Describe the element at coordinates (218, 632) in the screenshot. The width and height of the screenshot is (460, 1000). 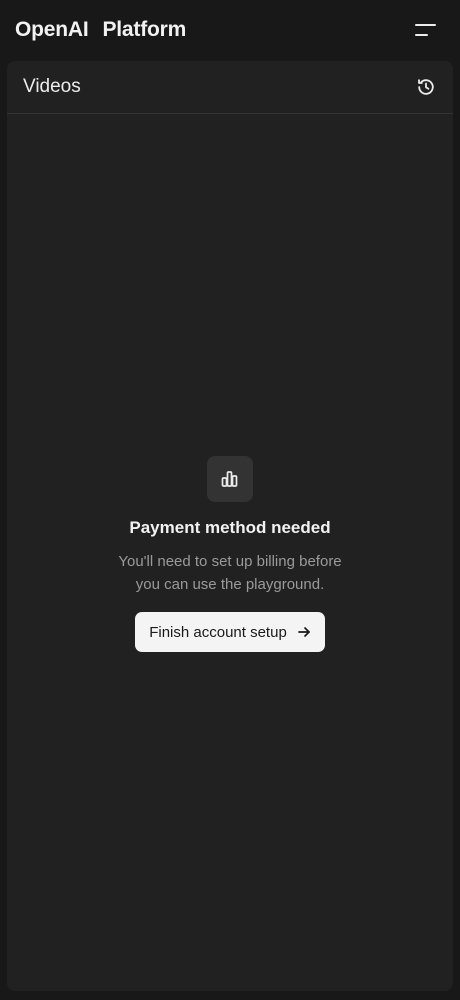
I see `finish-account-setup-label: Finish account setup` at that location.